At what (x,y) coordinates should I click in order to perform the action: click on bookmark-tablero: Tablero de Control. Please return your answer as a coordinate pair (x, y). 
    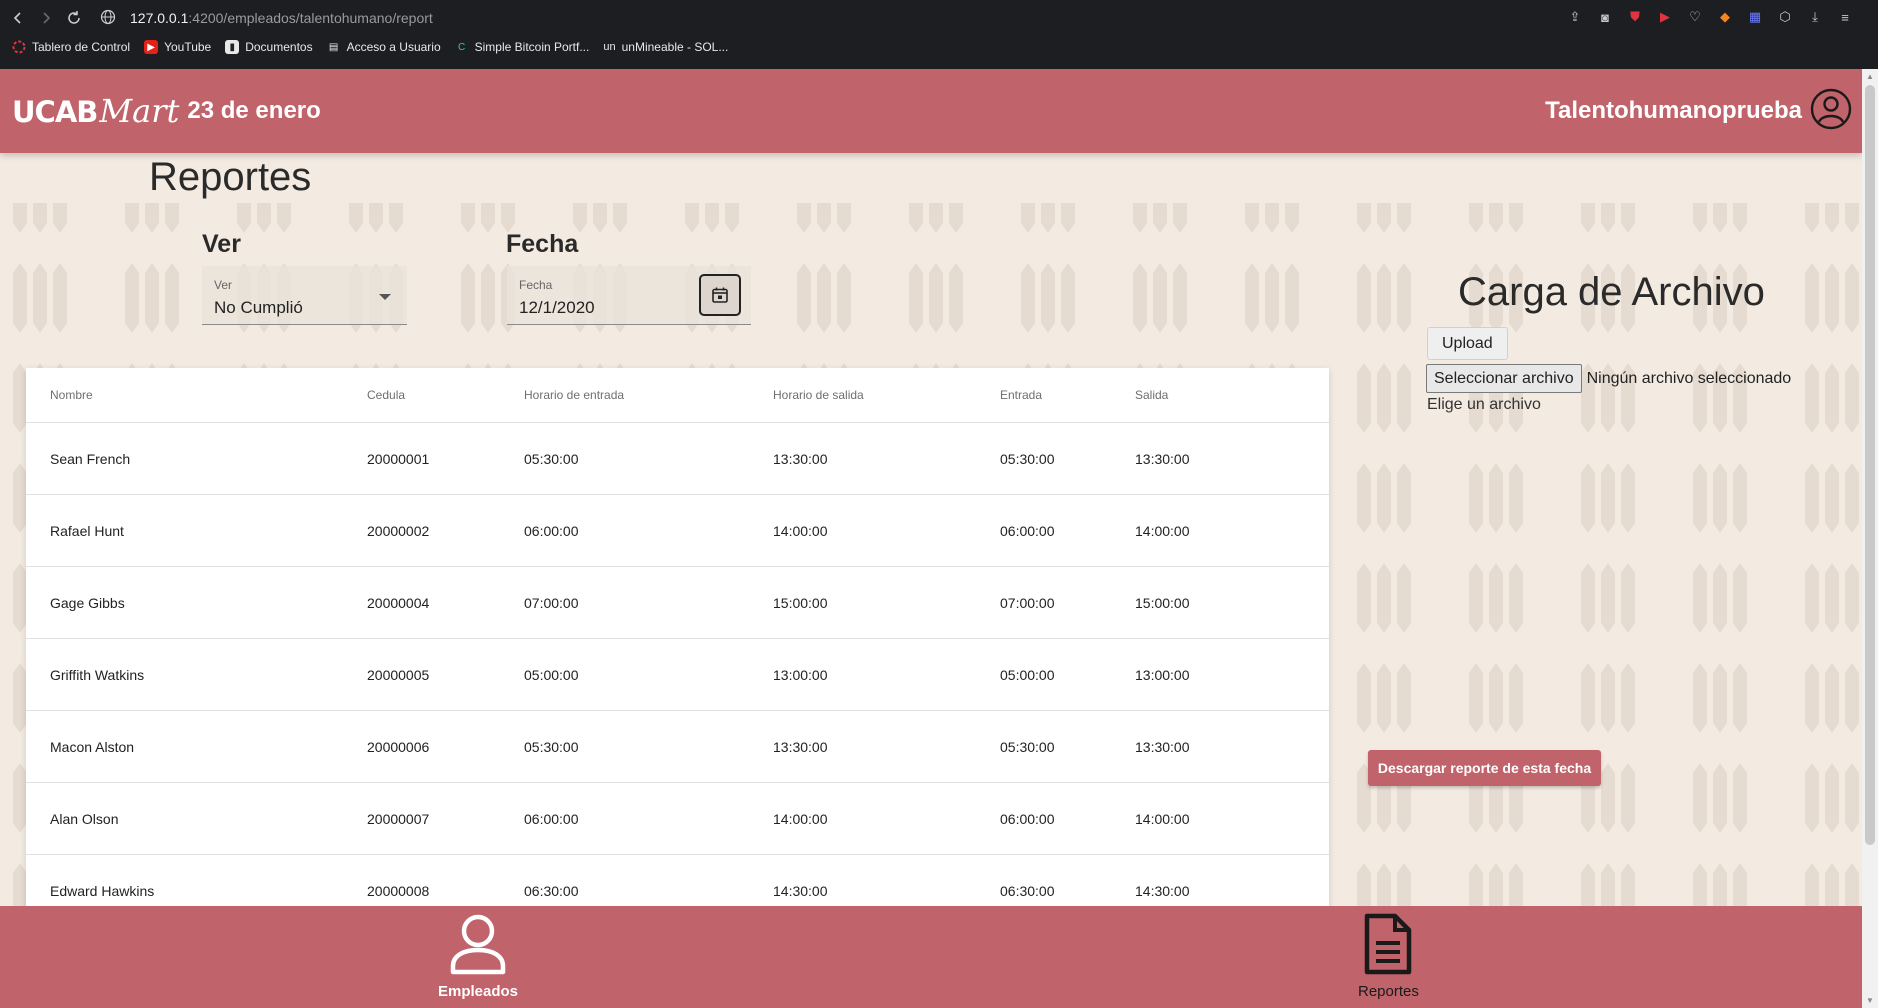
    Looking at the image, I should click on (71, 47).